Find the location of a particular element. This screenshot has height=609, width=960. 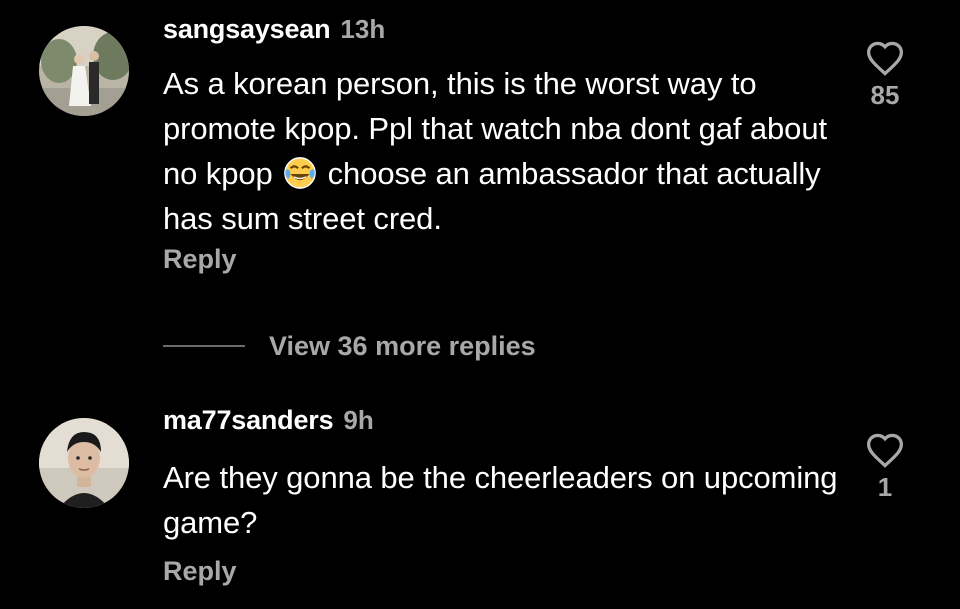

face-with-tears-of-joy-icon is located at coordinates (300, 173).